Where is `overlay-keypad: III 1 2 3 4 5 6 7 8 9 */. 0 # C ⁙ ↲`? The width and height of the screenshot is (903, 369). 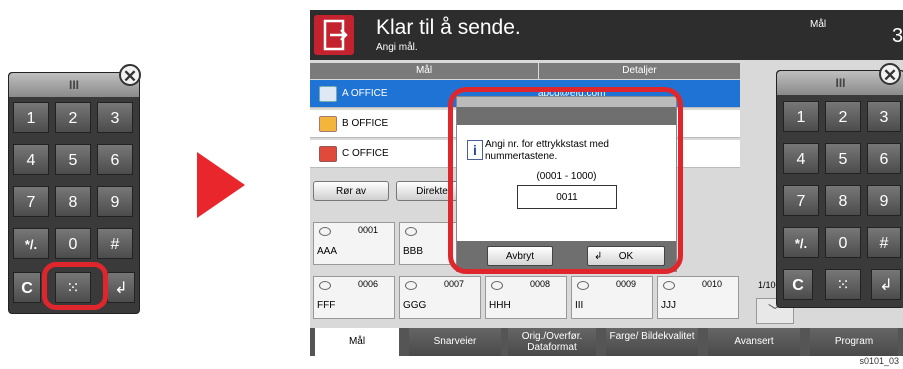 overlay-keypad: III 1 2 3 4 5 6 7 8 9 */. 0 # C ⁙ ↲ is located at coordinates (839, 189).